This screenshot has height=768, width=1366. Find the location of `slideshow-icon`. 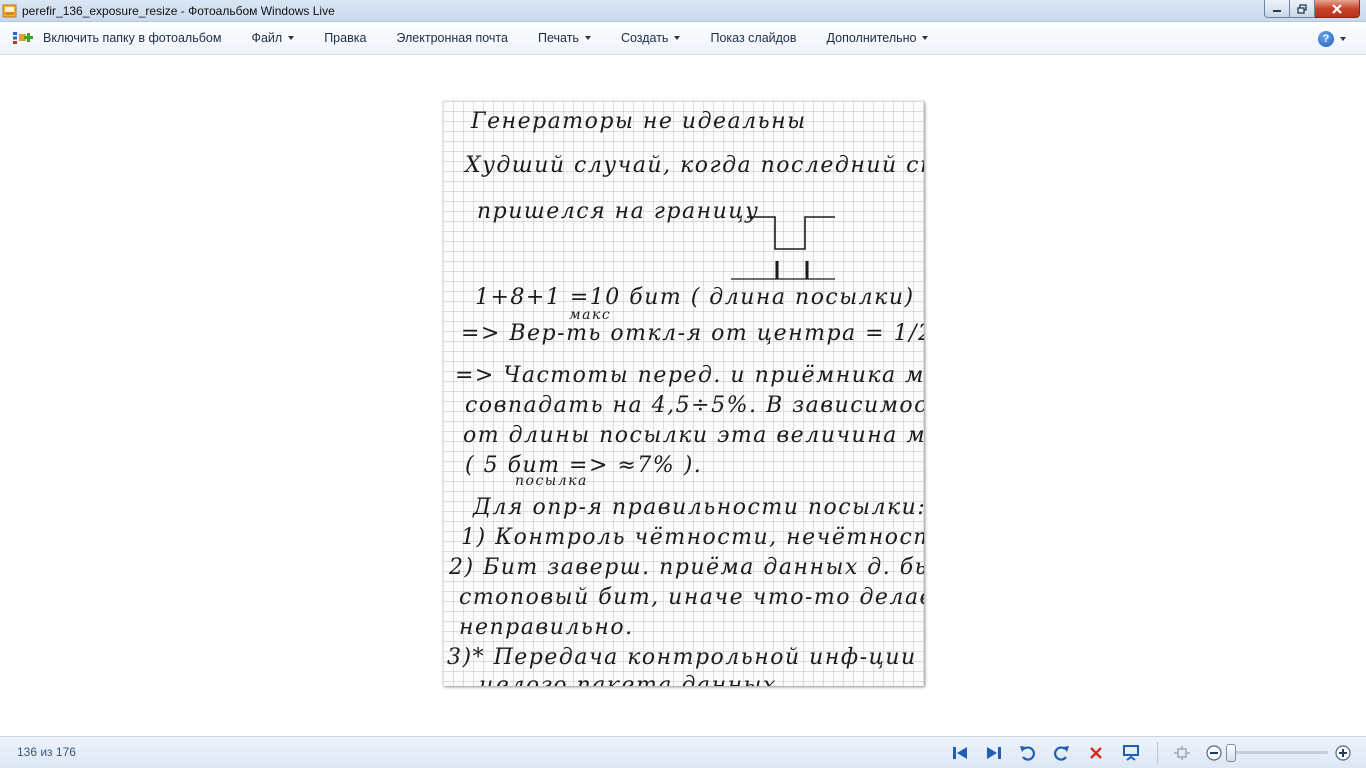

slideshow-icon is located at coordinates (1131, 753).